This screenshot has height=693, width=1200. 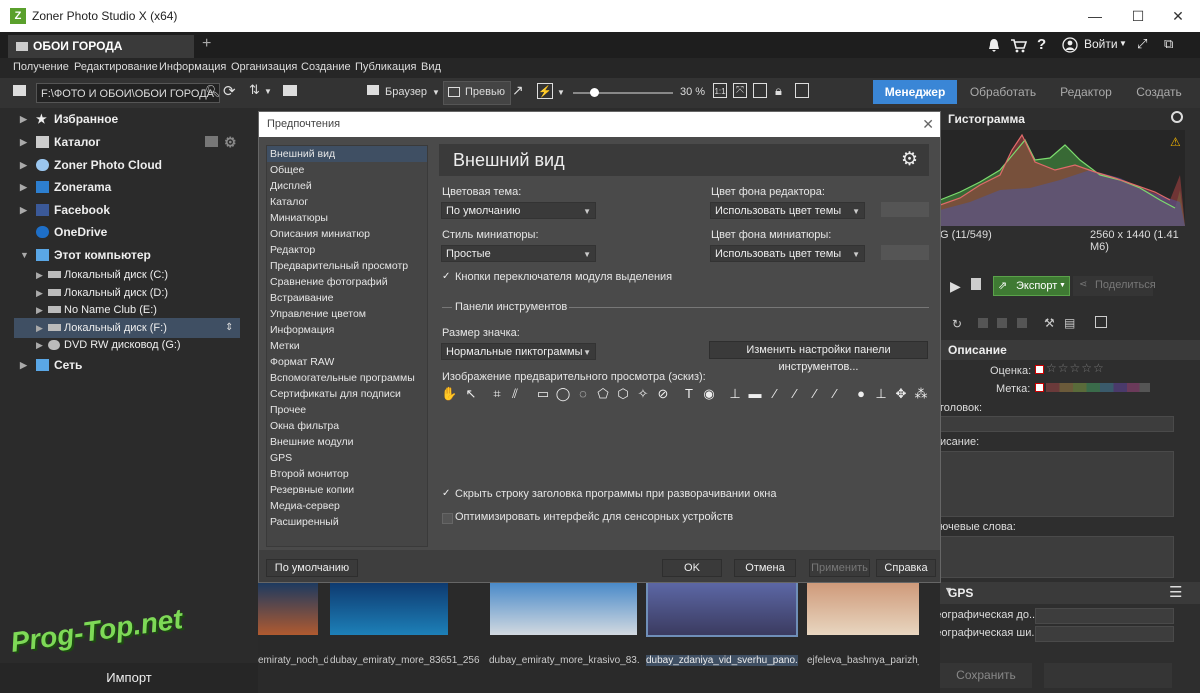 I want to click on thumb-style-select: Простые ▼, so click(x=518, y=253).